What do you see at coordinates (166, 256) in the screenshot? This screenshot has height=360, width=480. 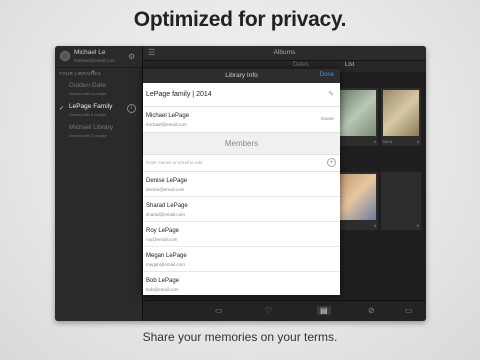 I see `member-name: Megan LePage` at bounding box center [166, 256].